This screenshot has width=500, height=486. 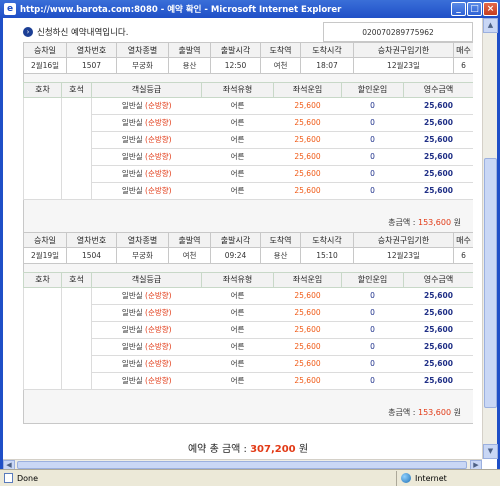 What do you see at coordinates (327, 240) in the screenshot?
I see `header-arr-time: 도착시각` at bounding box center [327, 240].